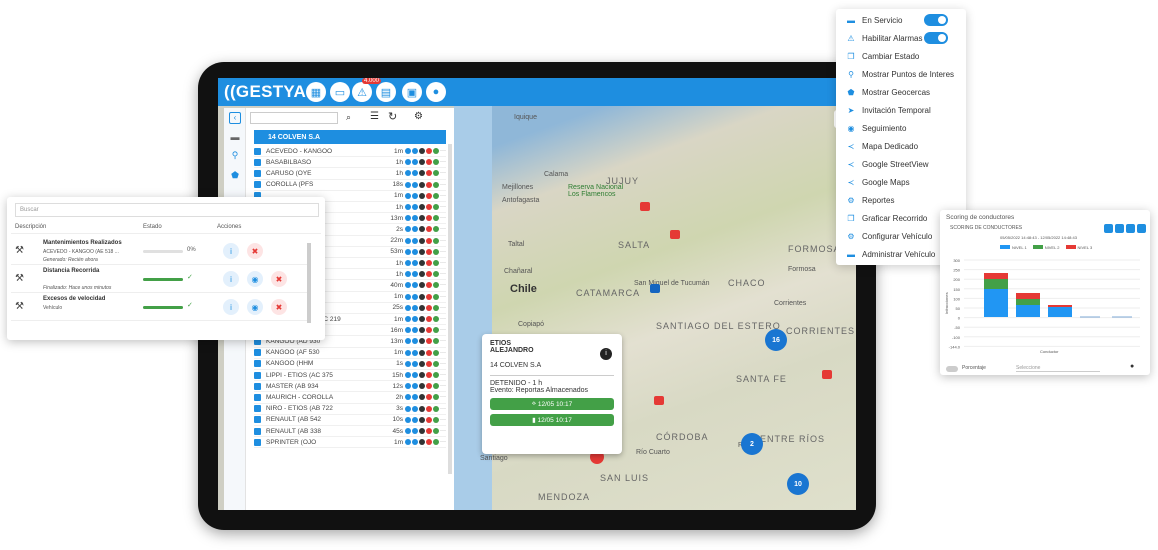  What do you see at coordinates (902, 182) in the screenshot?
I see `menu-item: ≺ Google Maps` at bounding box center [902, 182].